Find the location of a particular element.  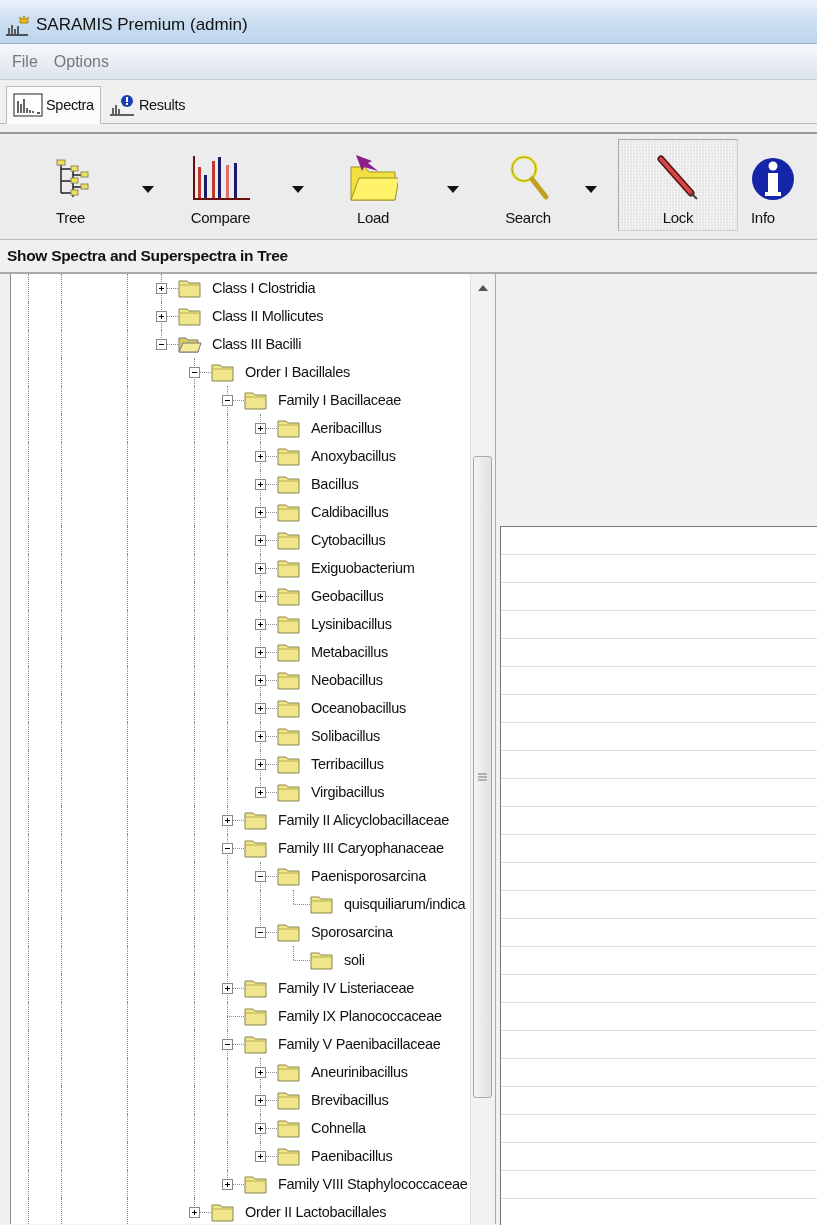

toolbar-button: Info is located at coordinates (783, 185).